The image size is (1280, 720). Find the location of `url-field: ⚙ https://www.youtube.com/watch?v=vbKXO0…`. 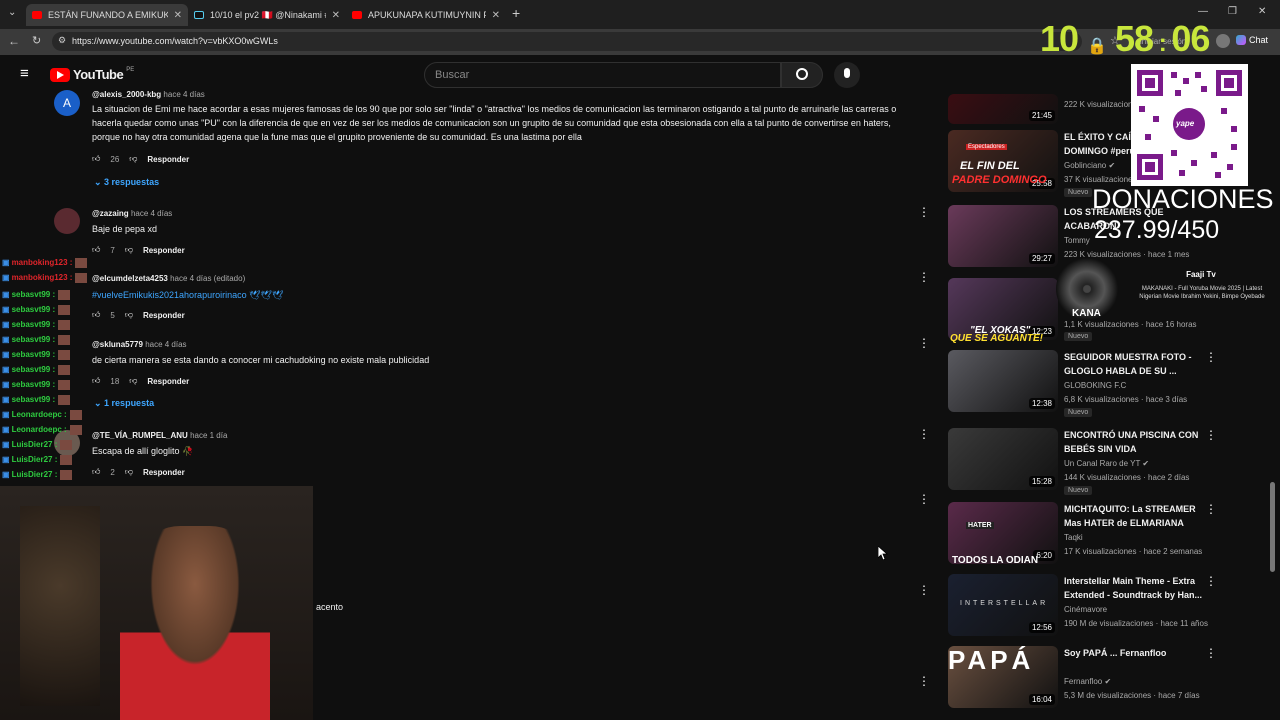

url-field: ⚙ https://www.youtube.com/watch?v=vbKXO0… is located at coordinates (567, 41).